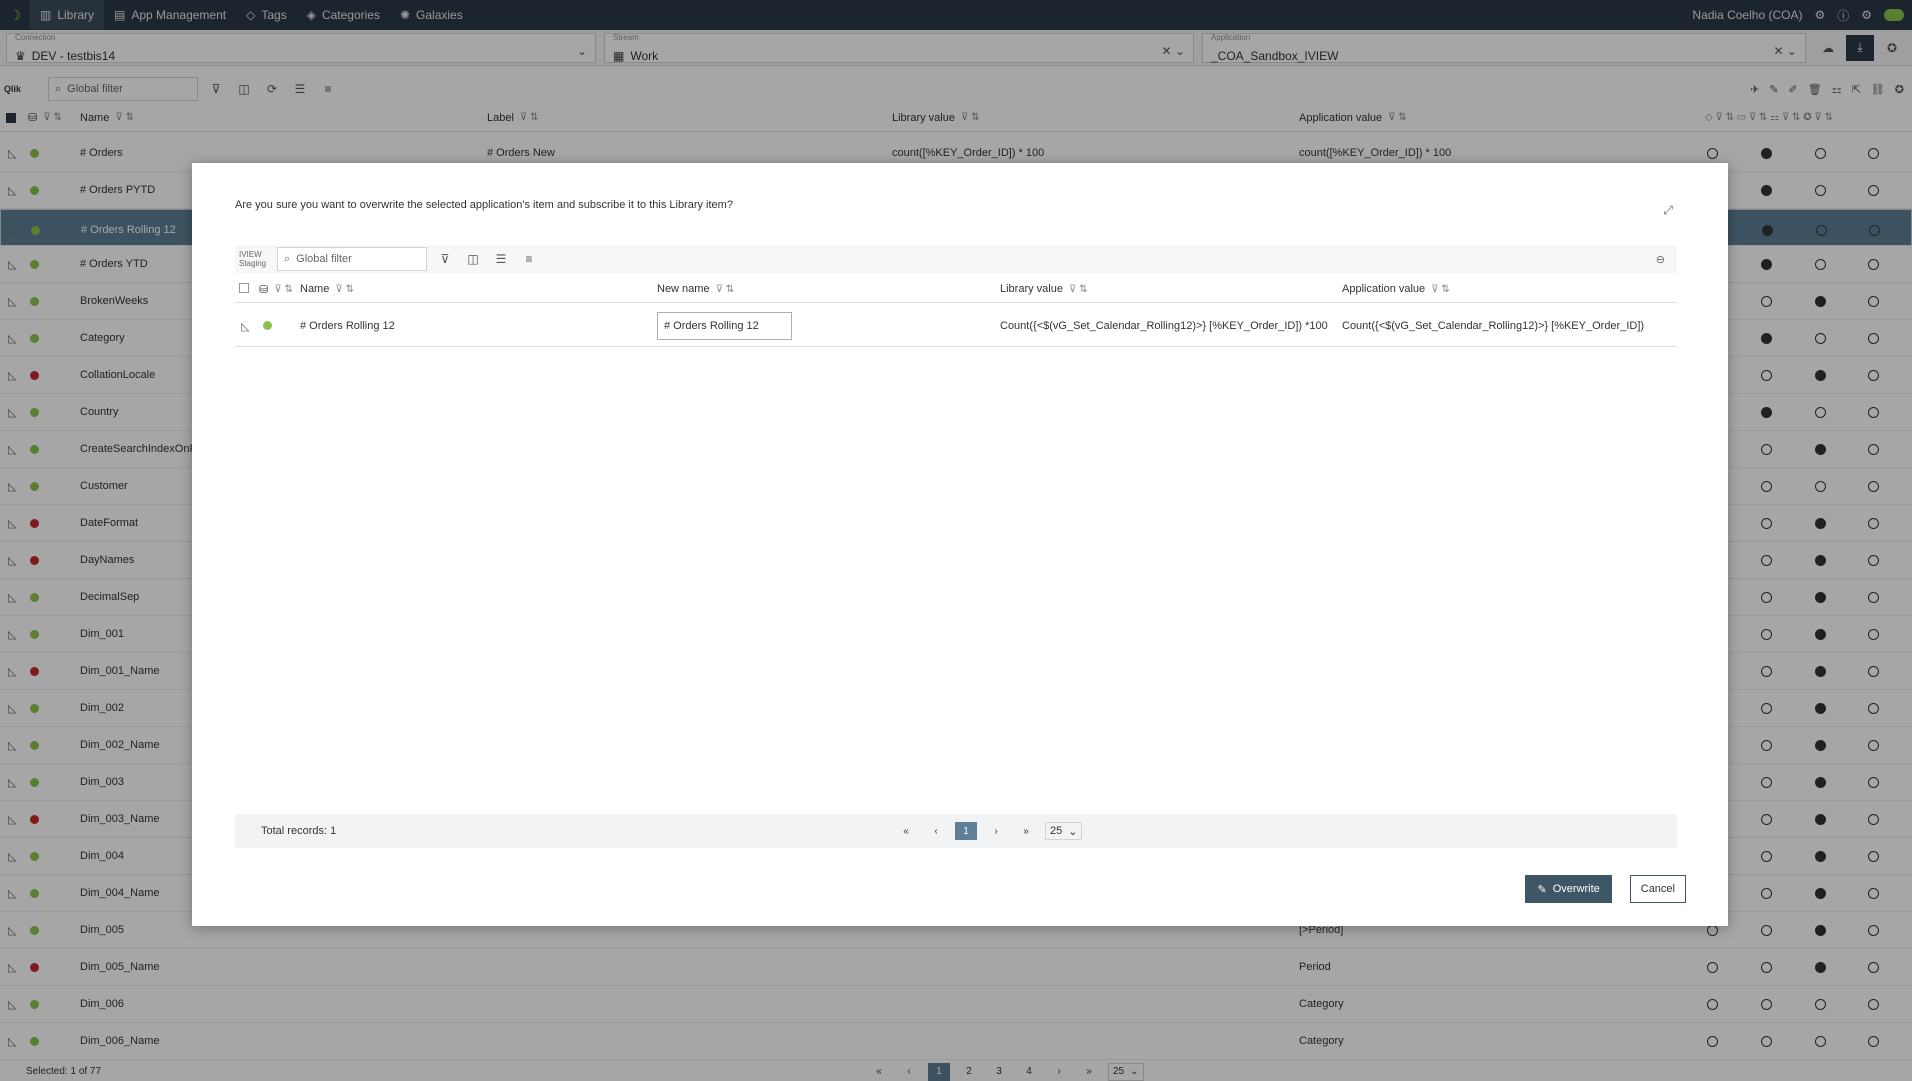 The image size is (1912, 1081). What do you see at coordinates (936, 831) in the screenshot?
I see `prev-page-icon: ‹` at bounding box center [936, 831].